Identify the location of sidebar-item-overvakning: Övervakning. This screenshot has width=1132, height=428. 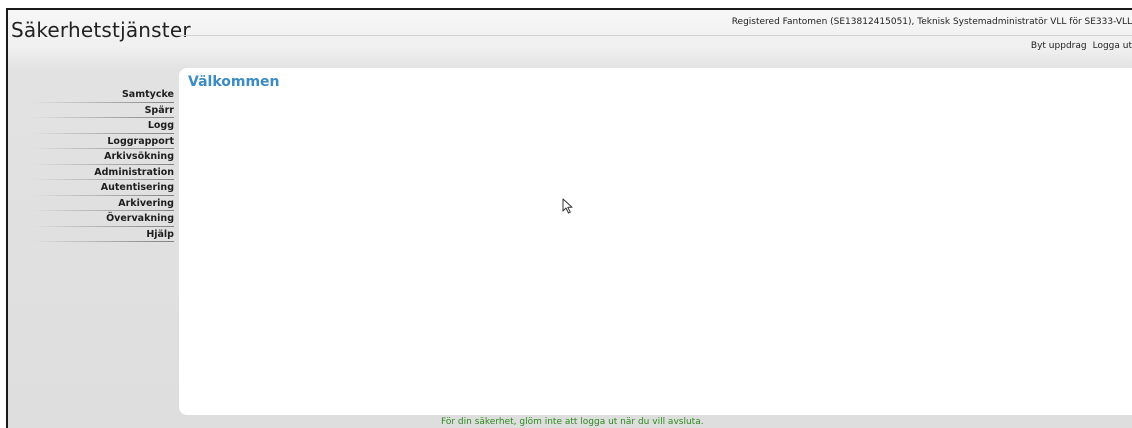
(103, 219).